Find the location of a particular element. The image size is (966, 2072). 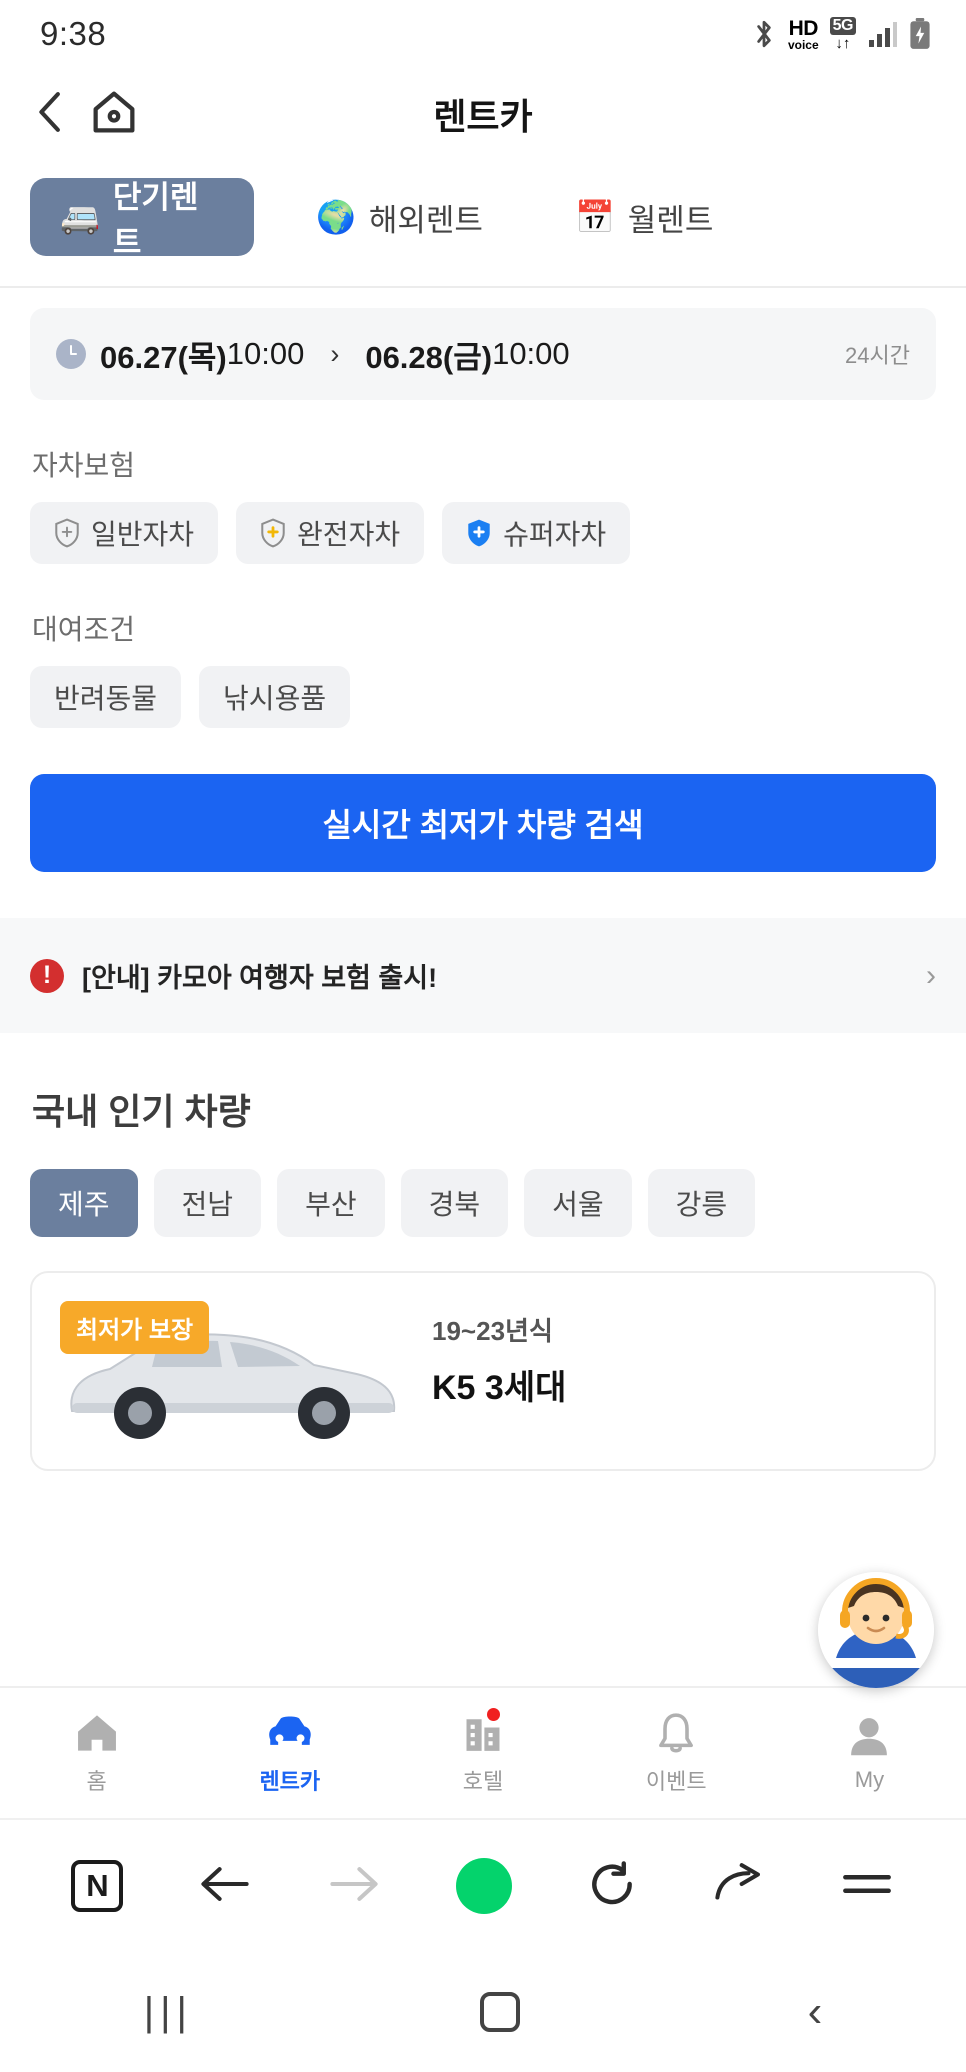

rental-type-tabs: 🚐 단기렌트 🌍 해외렌트 📅 월렌트 is located at coordinates (483, 223).